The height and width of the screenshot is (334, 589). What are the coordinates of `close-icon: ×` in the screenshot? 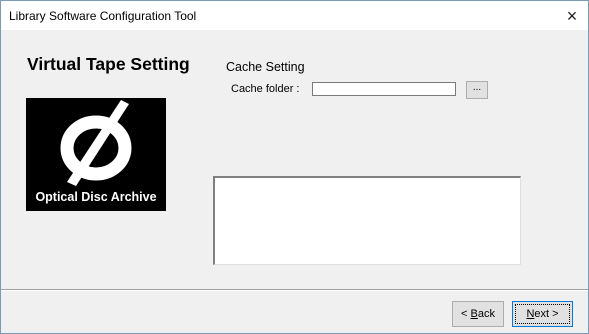 It's located at (572, 16).